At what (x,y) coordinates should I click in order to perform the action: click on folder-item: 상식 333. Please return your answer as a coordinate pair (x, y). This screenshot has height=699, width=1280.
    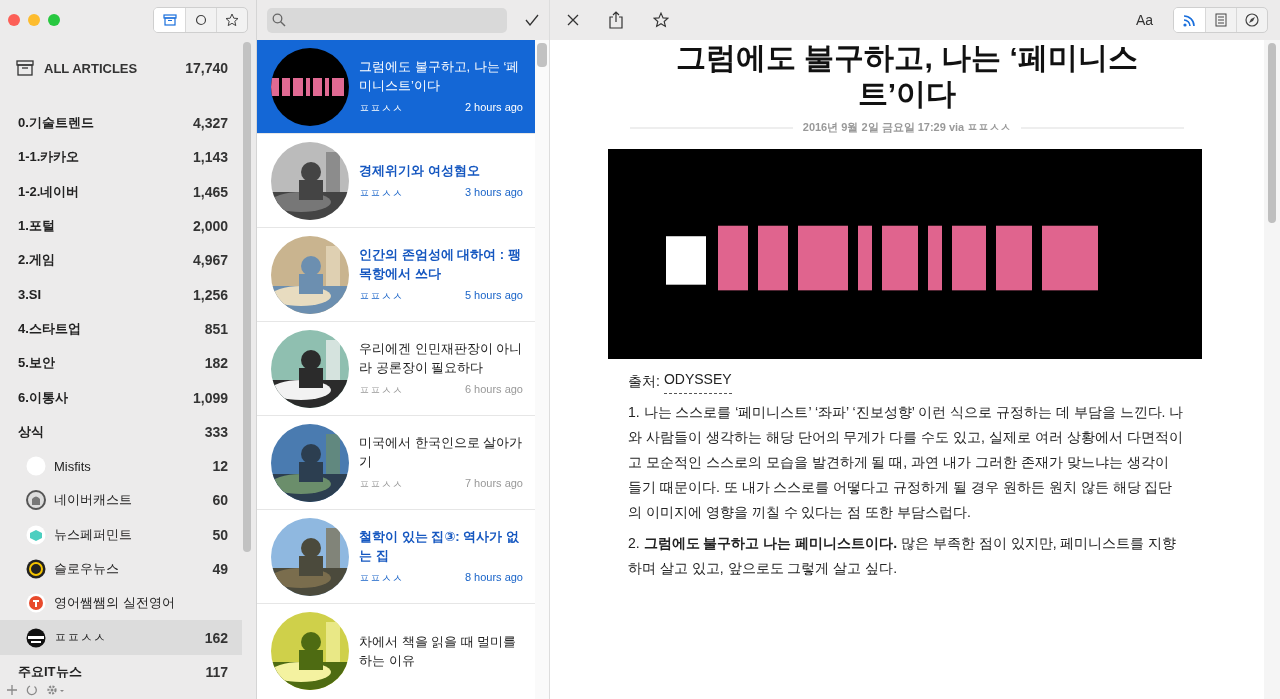
    Looking at the image, I should click on (121, 431).